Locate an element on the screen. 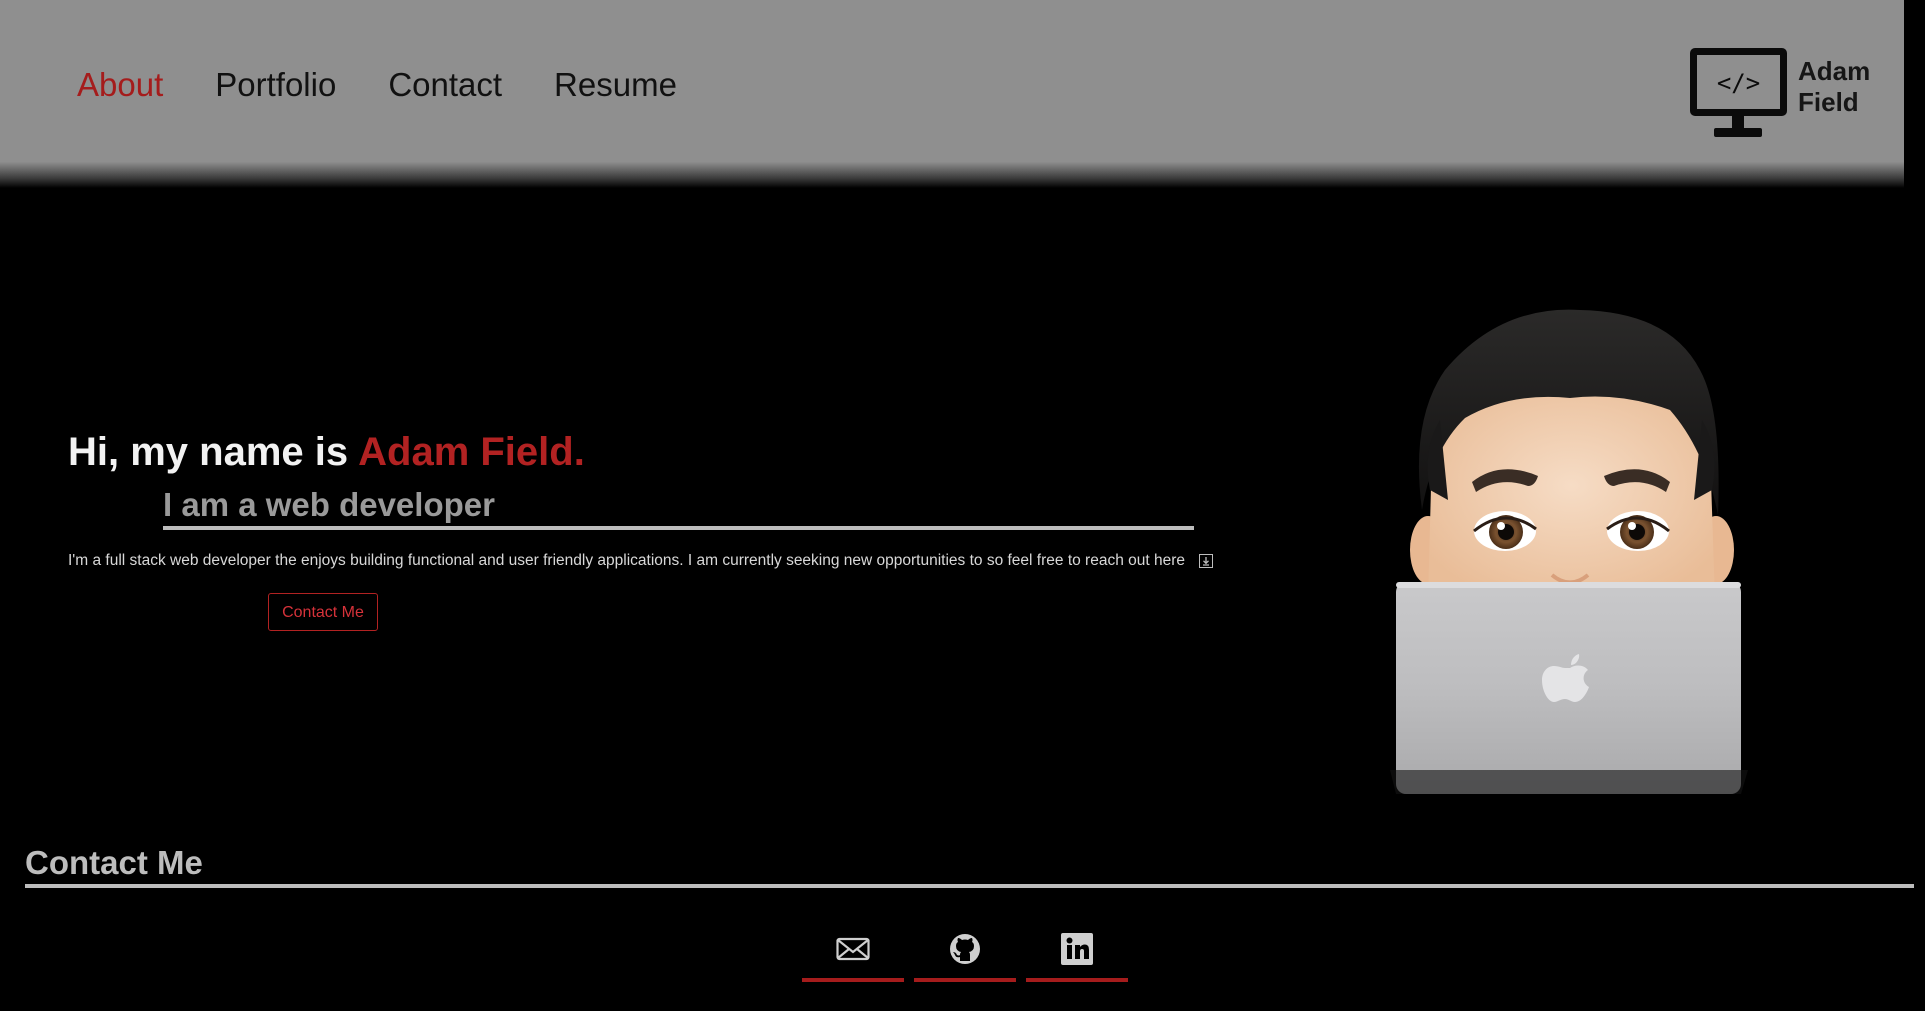 Image resolution: width=1925 pixels, height=1011 pixels. logo: </> Adam Field is located at coordinates (1785, 96).